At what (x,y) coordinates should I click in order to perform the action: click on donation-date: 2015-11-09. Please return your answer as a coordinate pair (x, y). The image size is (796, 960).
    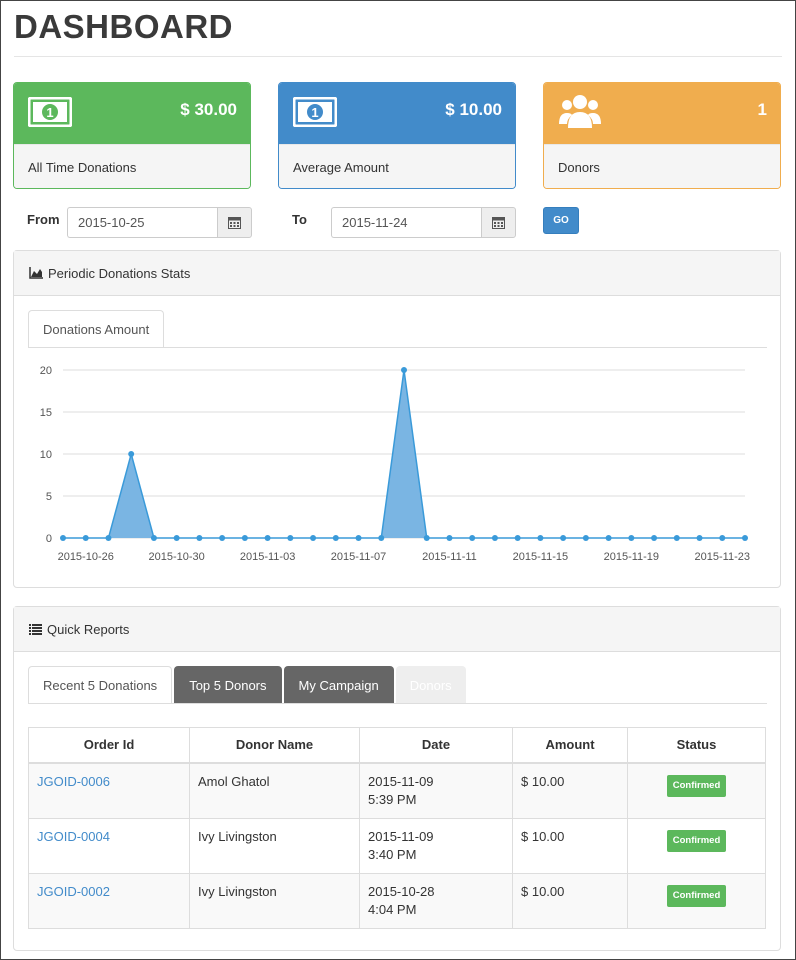
    Looking at the image, I should click on (401, 836).